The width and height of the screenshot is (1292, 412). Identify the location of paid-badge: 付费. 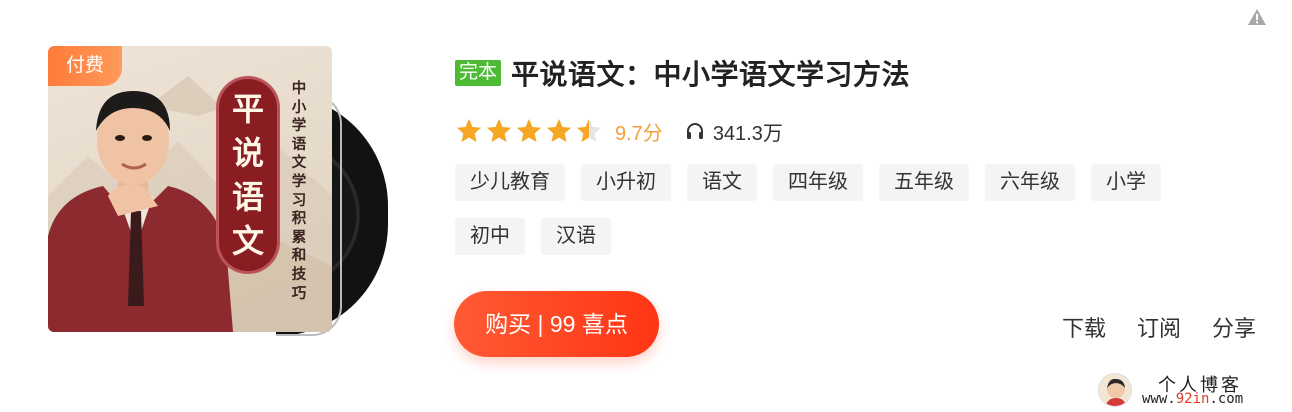
(85, 66).